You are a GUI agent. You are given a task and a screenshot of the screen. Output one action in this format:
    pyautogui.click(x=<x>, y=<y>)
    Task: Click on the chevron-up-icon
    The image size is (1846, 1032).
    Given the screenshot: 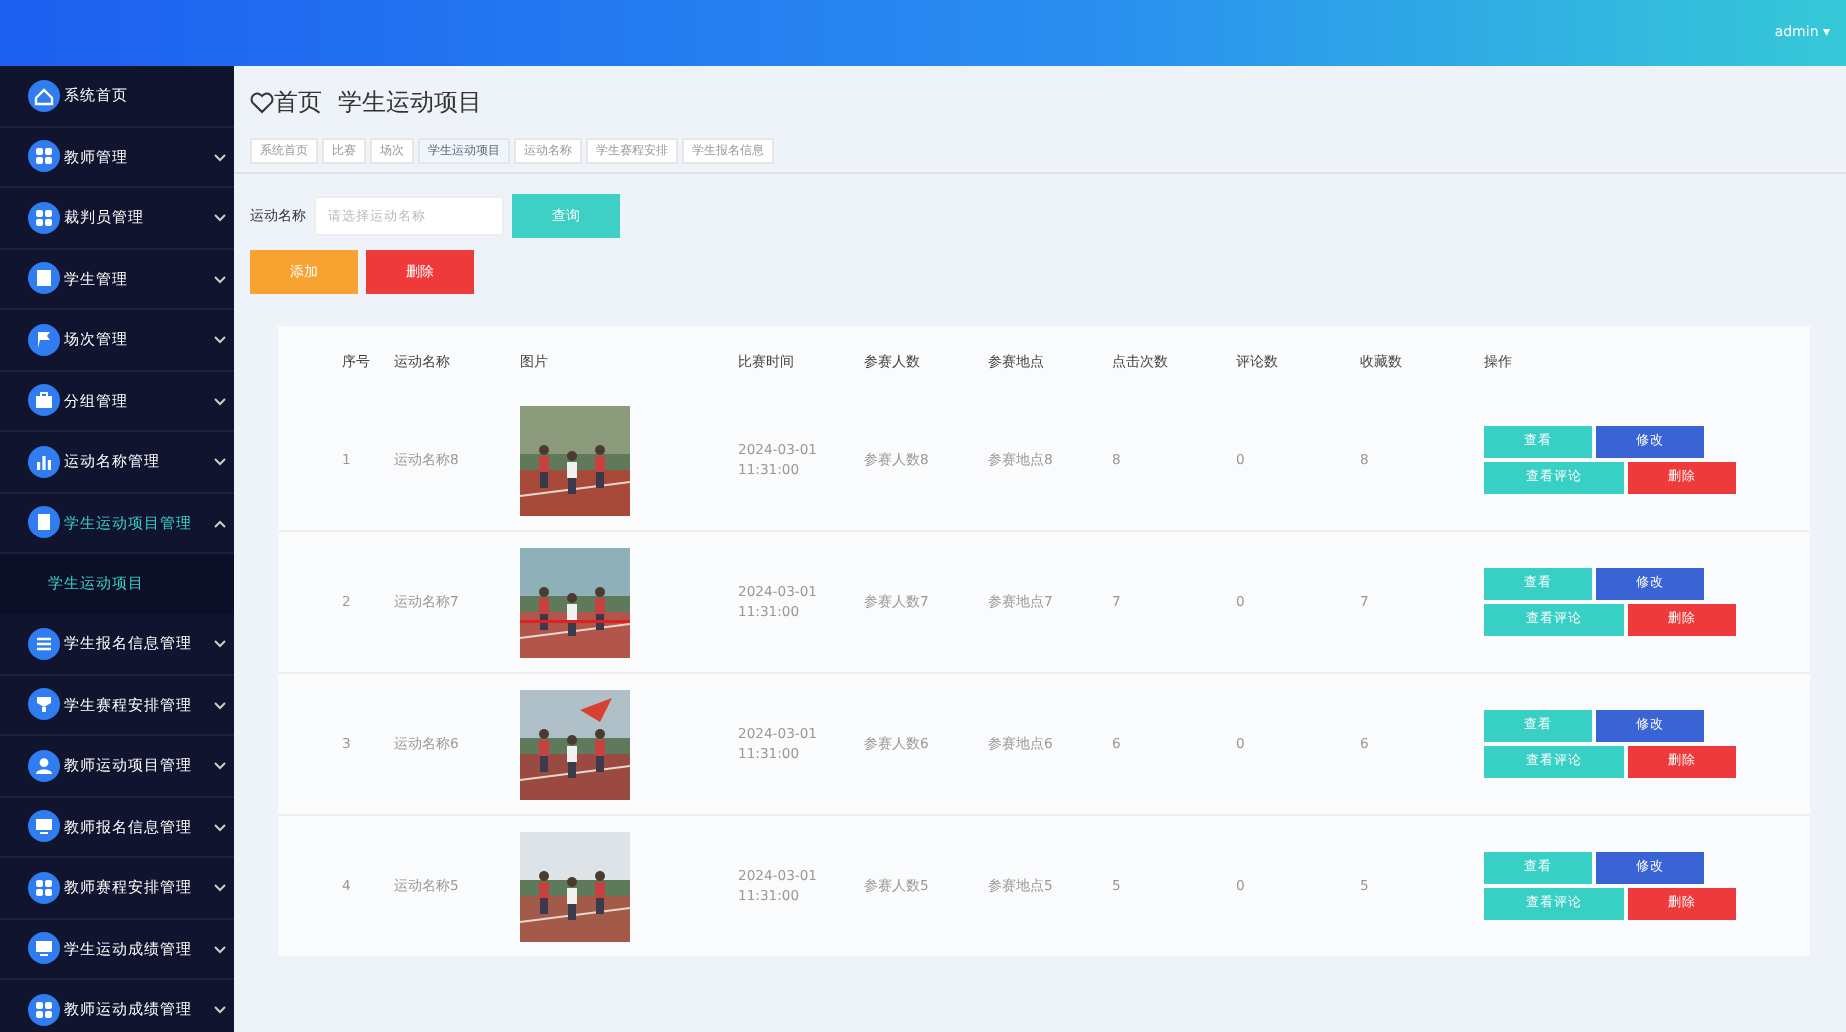 What is the action you would take?
    pyautogui.click(x=220, y=523)
    